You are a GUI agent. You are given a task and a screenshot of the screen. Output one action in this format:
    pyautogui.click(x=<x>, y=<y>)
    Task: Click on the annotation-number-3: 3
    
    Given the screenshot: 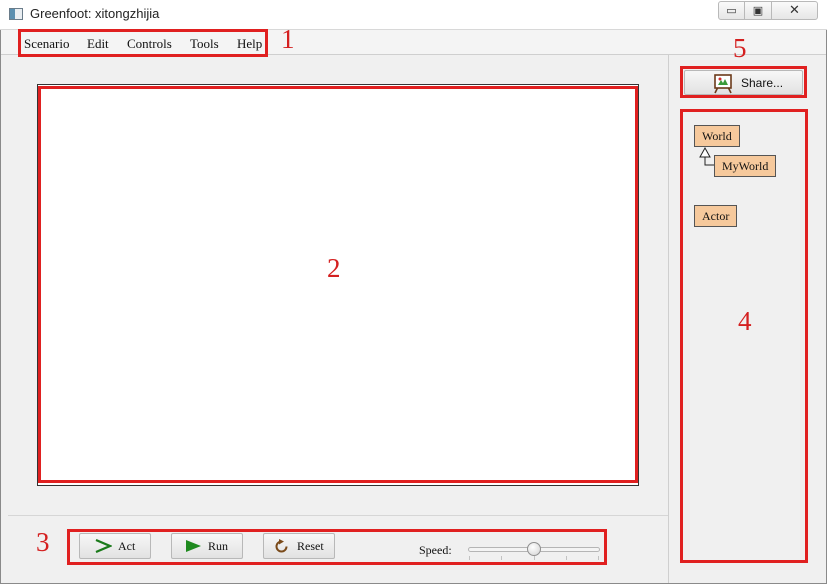 What is the action you would take?
    pyautogui.click(x=43, y=542)
    